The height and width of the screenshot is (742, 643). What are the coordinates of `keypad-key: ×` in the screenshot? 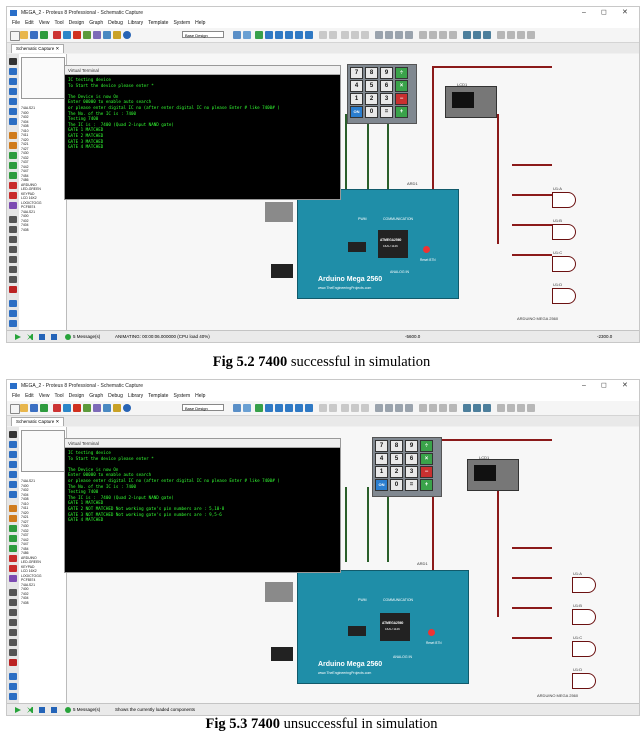 It's located at (401, 86).